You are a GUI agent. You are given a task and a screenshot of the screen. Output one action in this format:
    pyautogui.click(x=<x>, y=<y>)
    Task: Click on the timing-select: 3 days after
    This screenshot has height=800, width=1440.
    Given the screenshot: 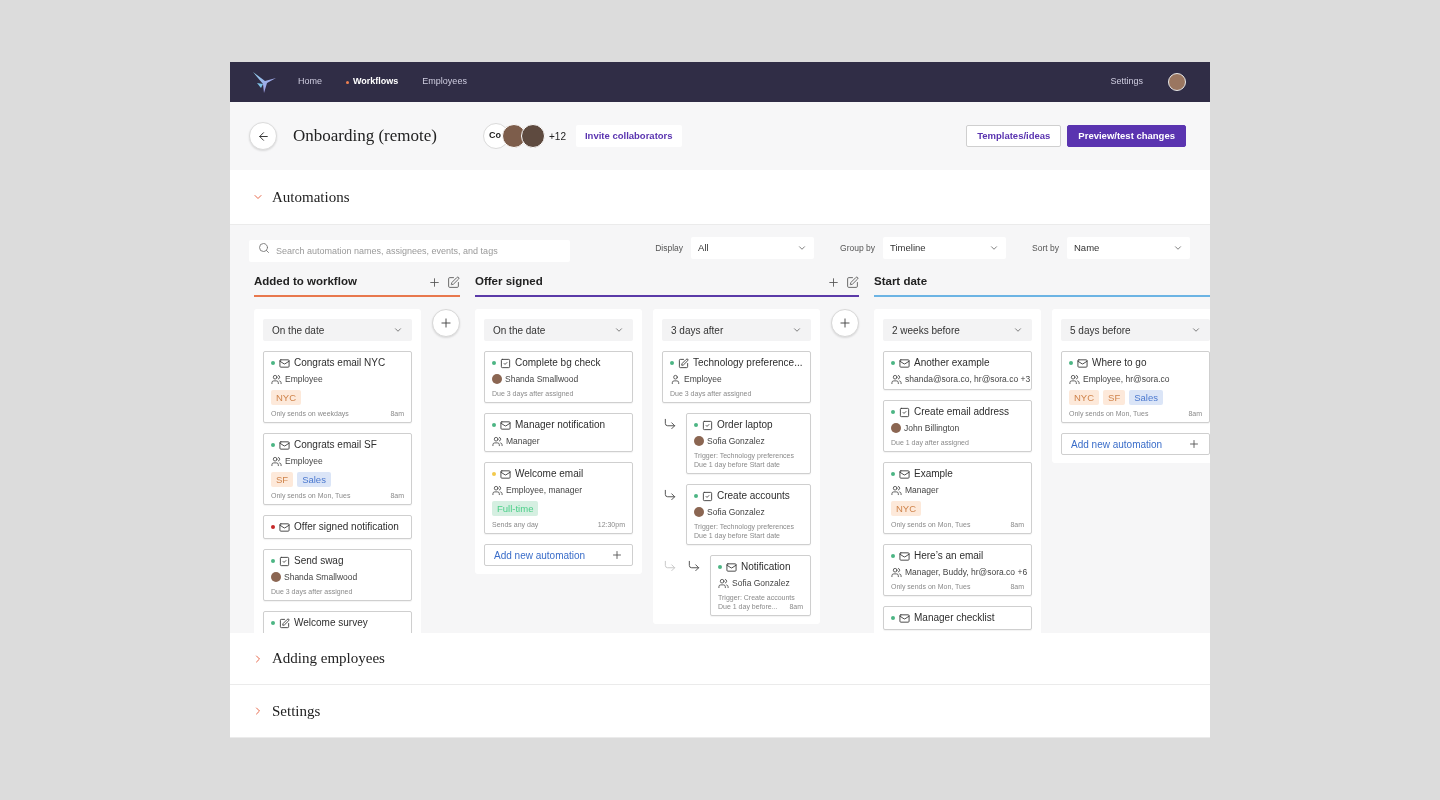 What is the action you would take?
    pyautogui.click(x=736, y=330)
    